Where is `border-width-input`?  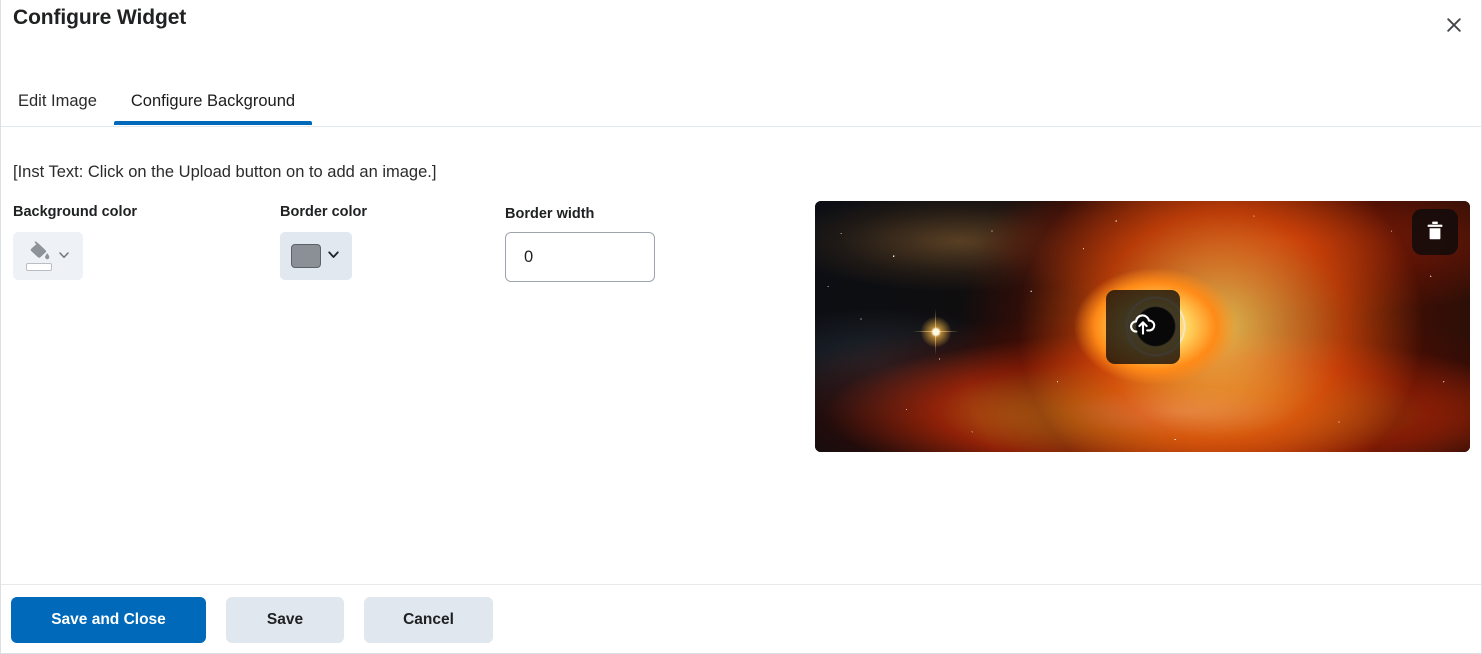
border-width-input is located at coordinates (580, 257).